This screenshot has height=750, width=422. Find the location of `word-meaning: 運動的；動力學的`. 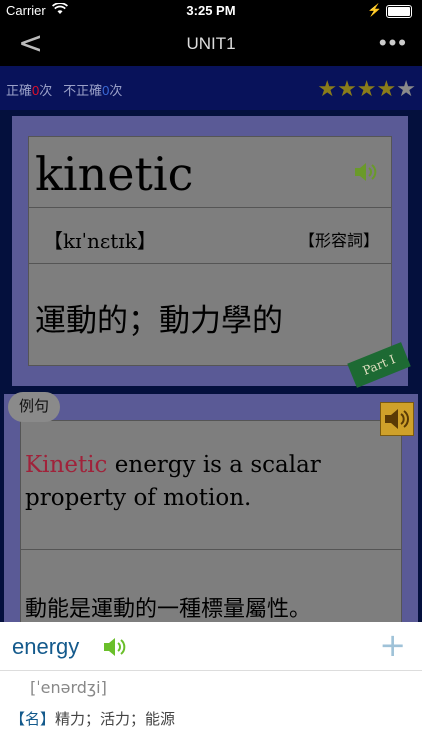

word-meaning: 運動的；動力學的 is located at coordinates (159, 320).